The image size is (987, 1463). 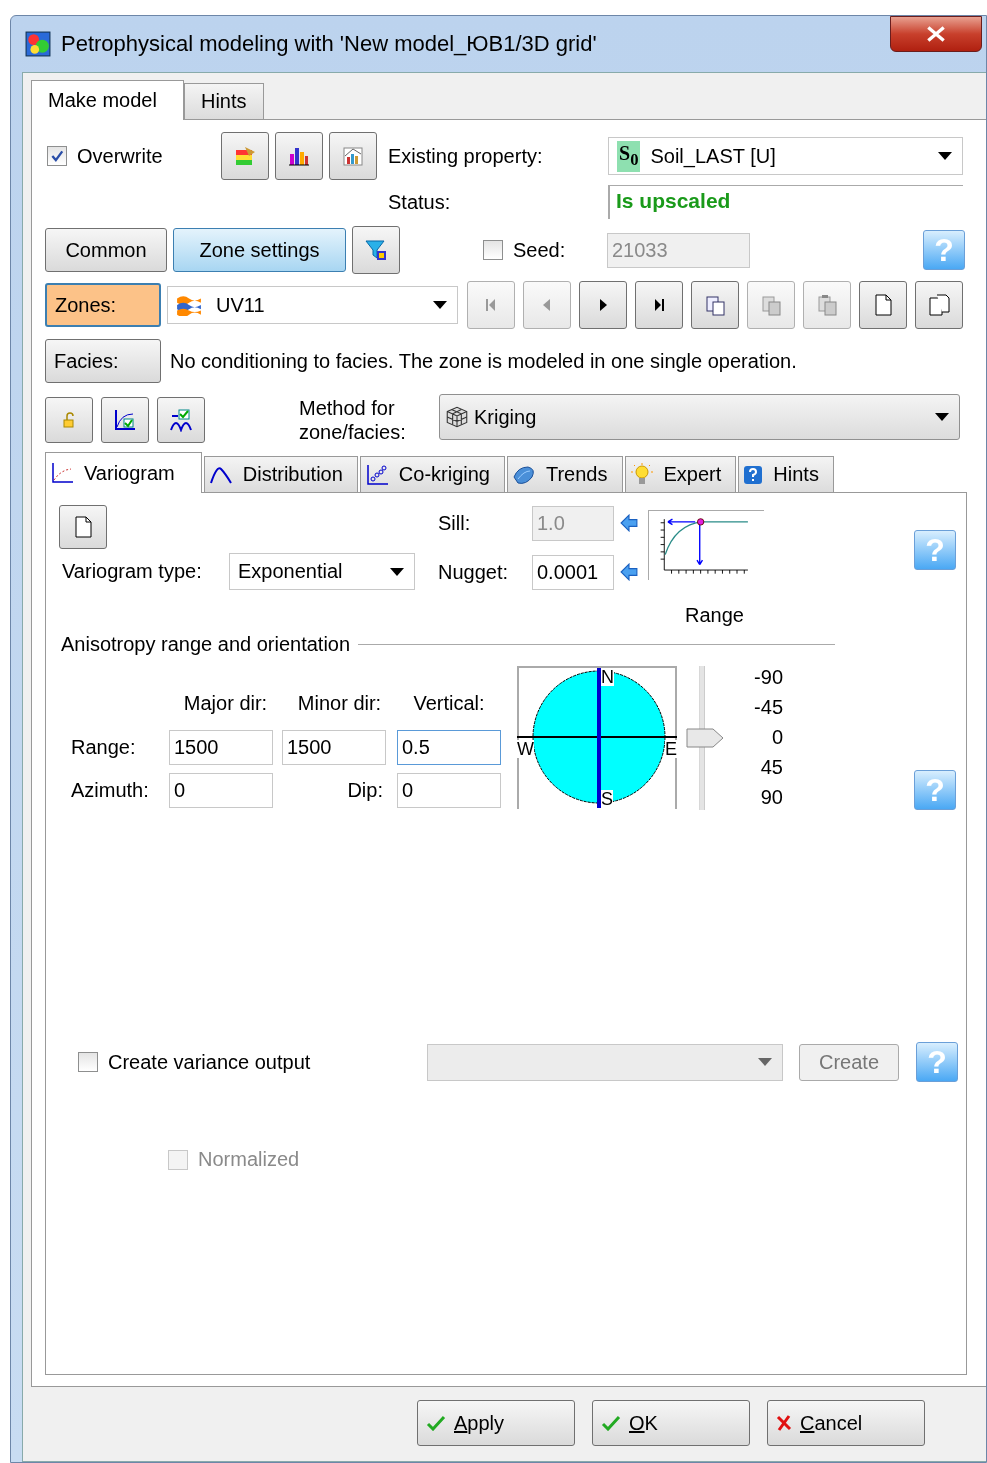 What do you see at coordinates (768, 677) in the screenshot?
I see `scale-label: -90` at bounding box center [768, 677].